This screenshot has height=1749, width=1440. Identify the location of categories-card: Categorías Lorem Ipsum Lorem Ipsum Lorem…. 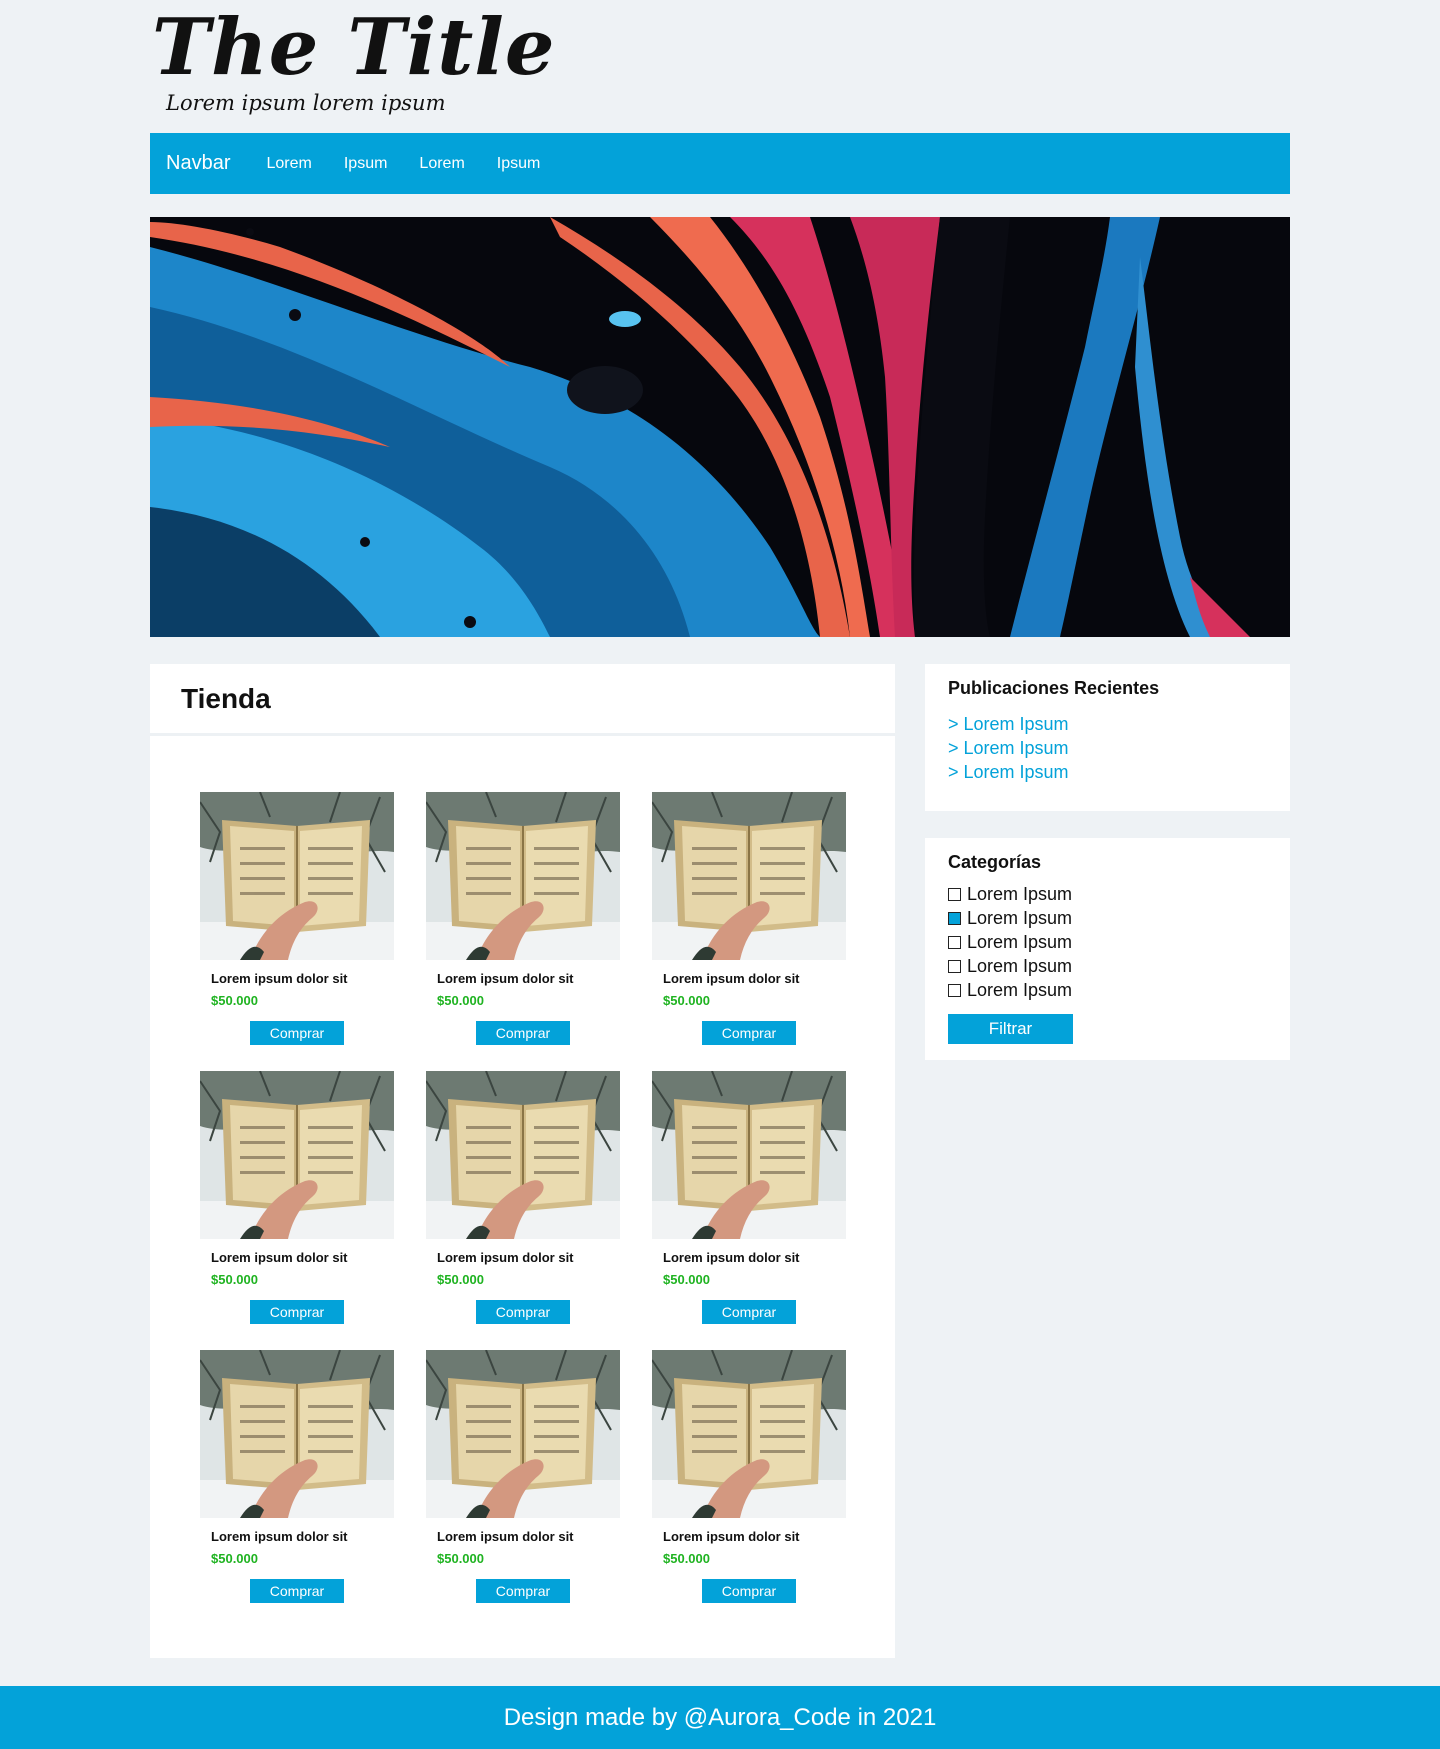
(1107, 949).